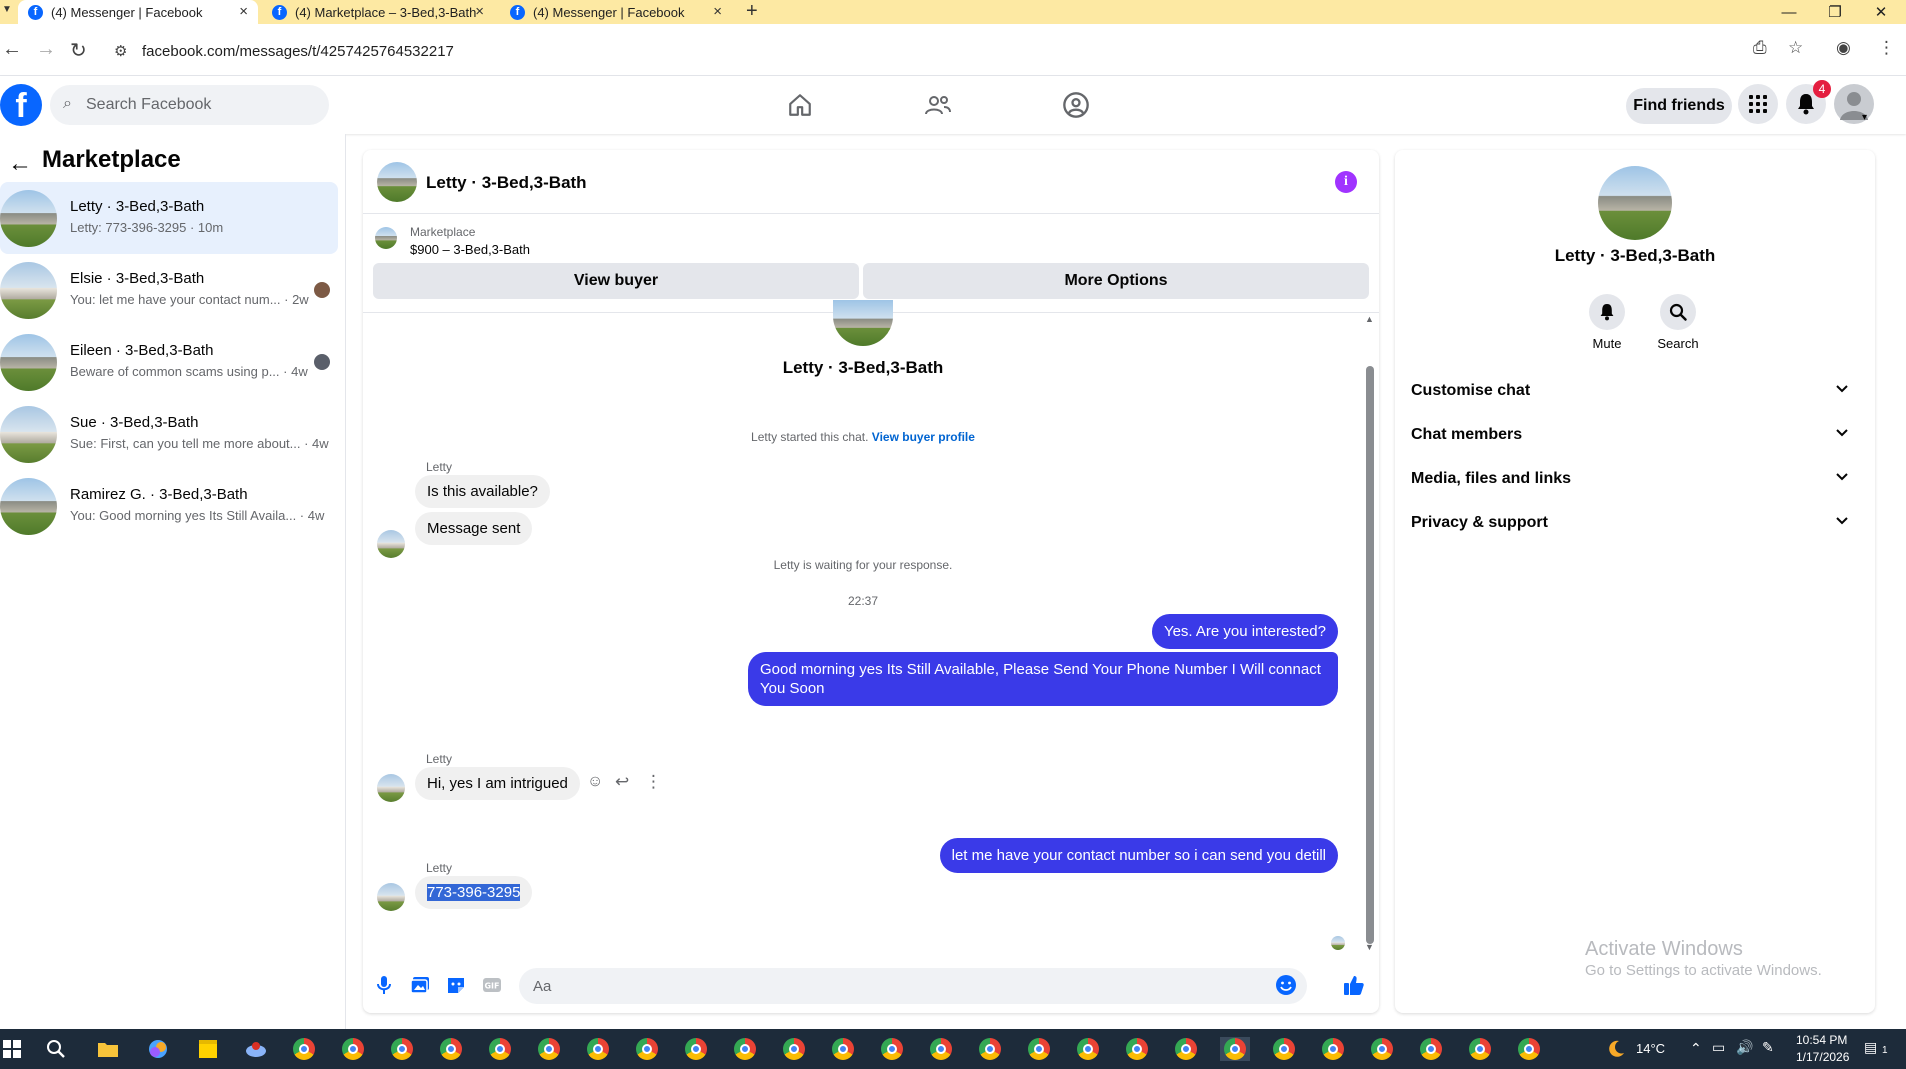 This screenshot has width=1906, height=1069. Describe the element at coordinates (1607, 322) in the screenshot. I see `mute-button: Mute` at that location.